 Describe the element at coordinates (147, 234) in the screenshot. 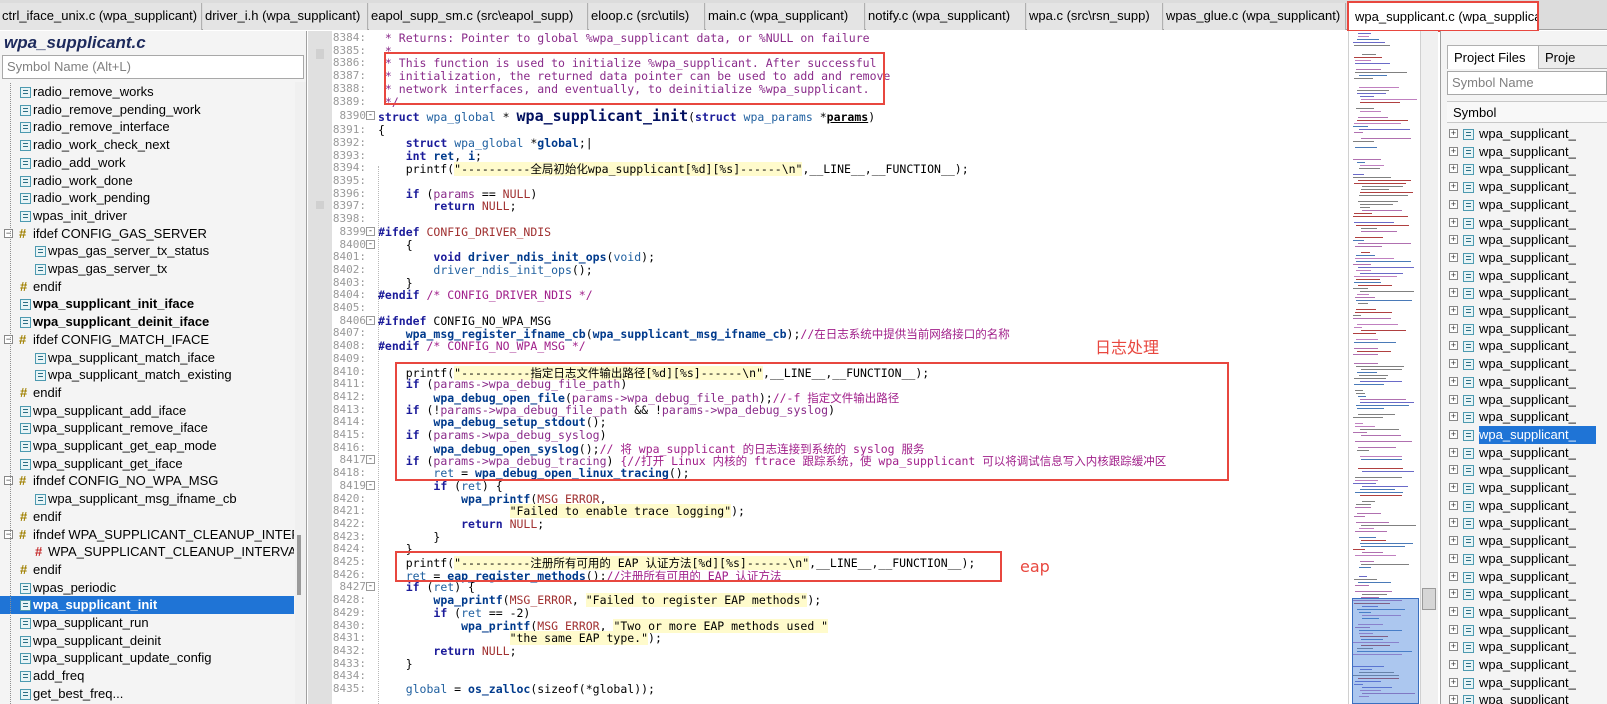

I see `symbol-list-item: # − ifdef CONFIG_GAS_SERVER` at that location.